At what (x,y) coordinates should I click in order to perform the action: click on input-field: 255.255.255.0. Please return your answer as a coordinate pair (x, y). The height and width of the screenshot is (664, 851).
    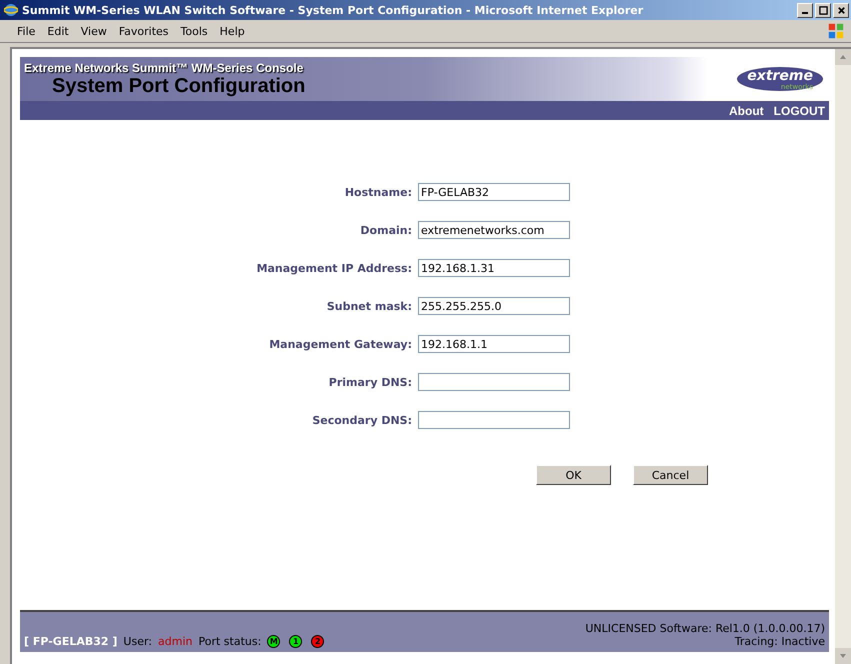
    Looking at the image, I should click on (494, 306).